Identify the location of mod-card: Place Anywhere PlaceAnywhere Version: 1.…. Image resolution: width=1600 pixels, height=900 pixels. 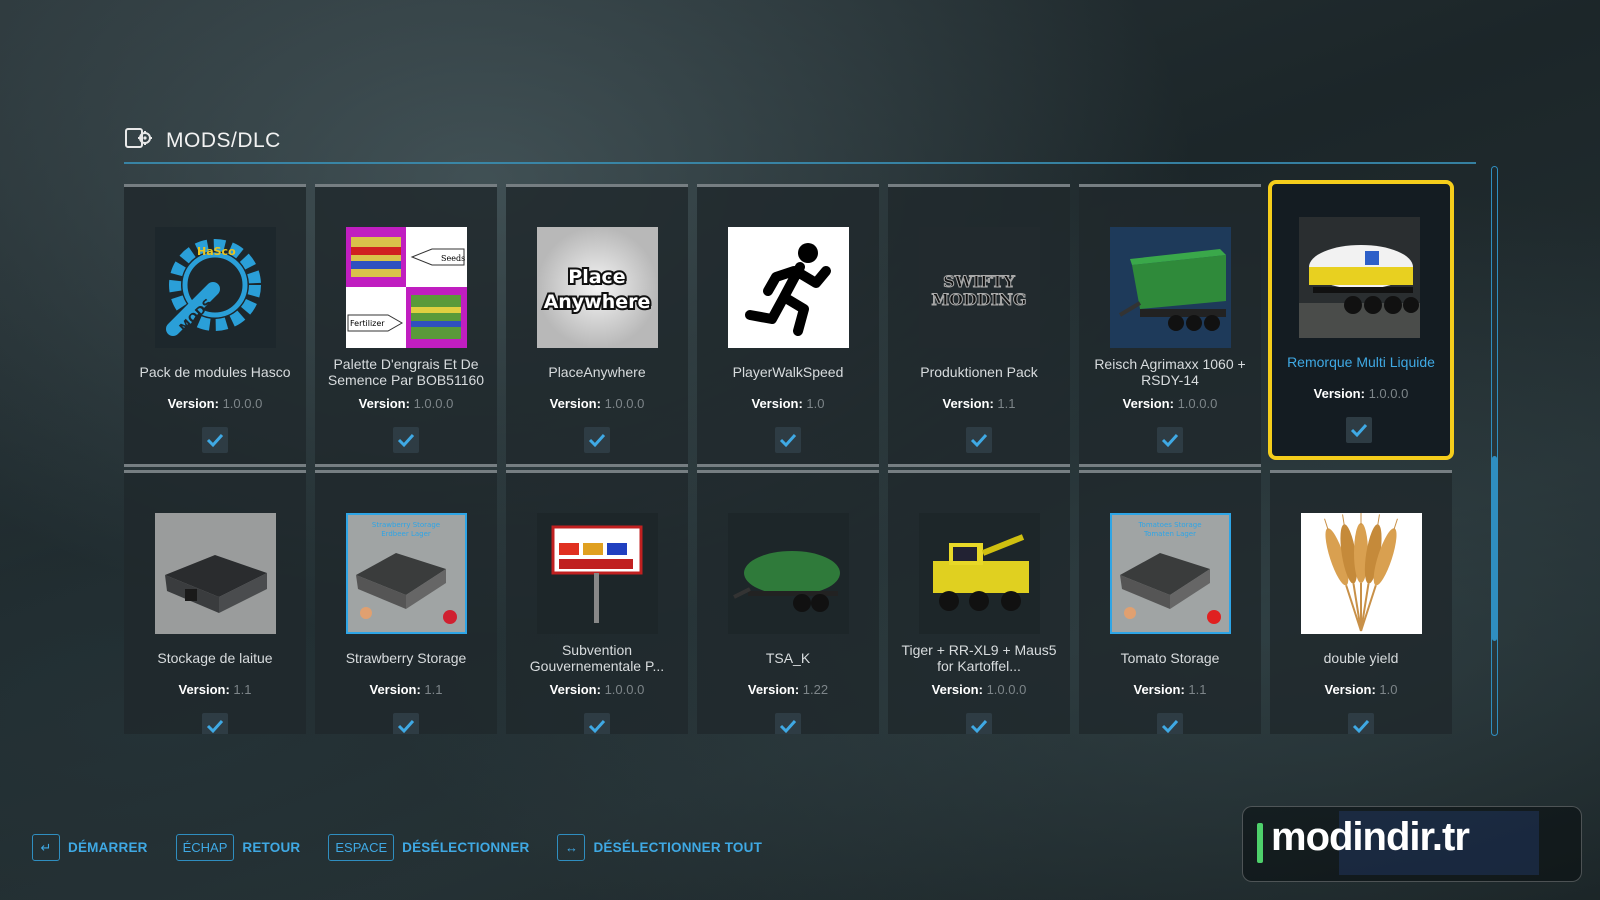
(597, 325).